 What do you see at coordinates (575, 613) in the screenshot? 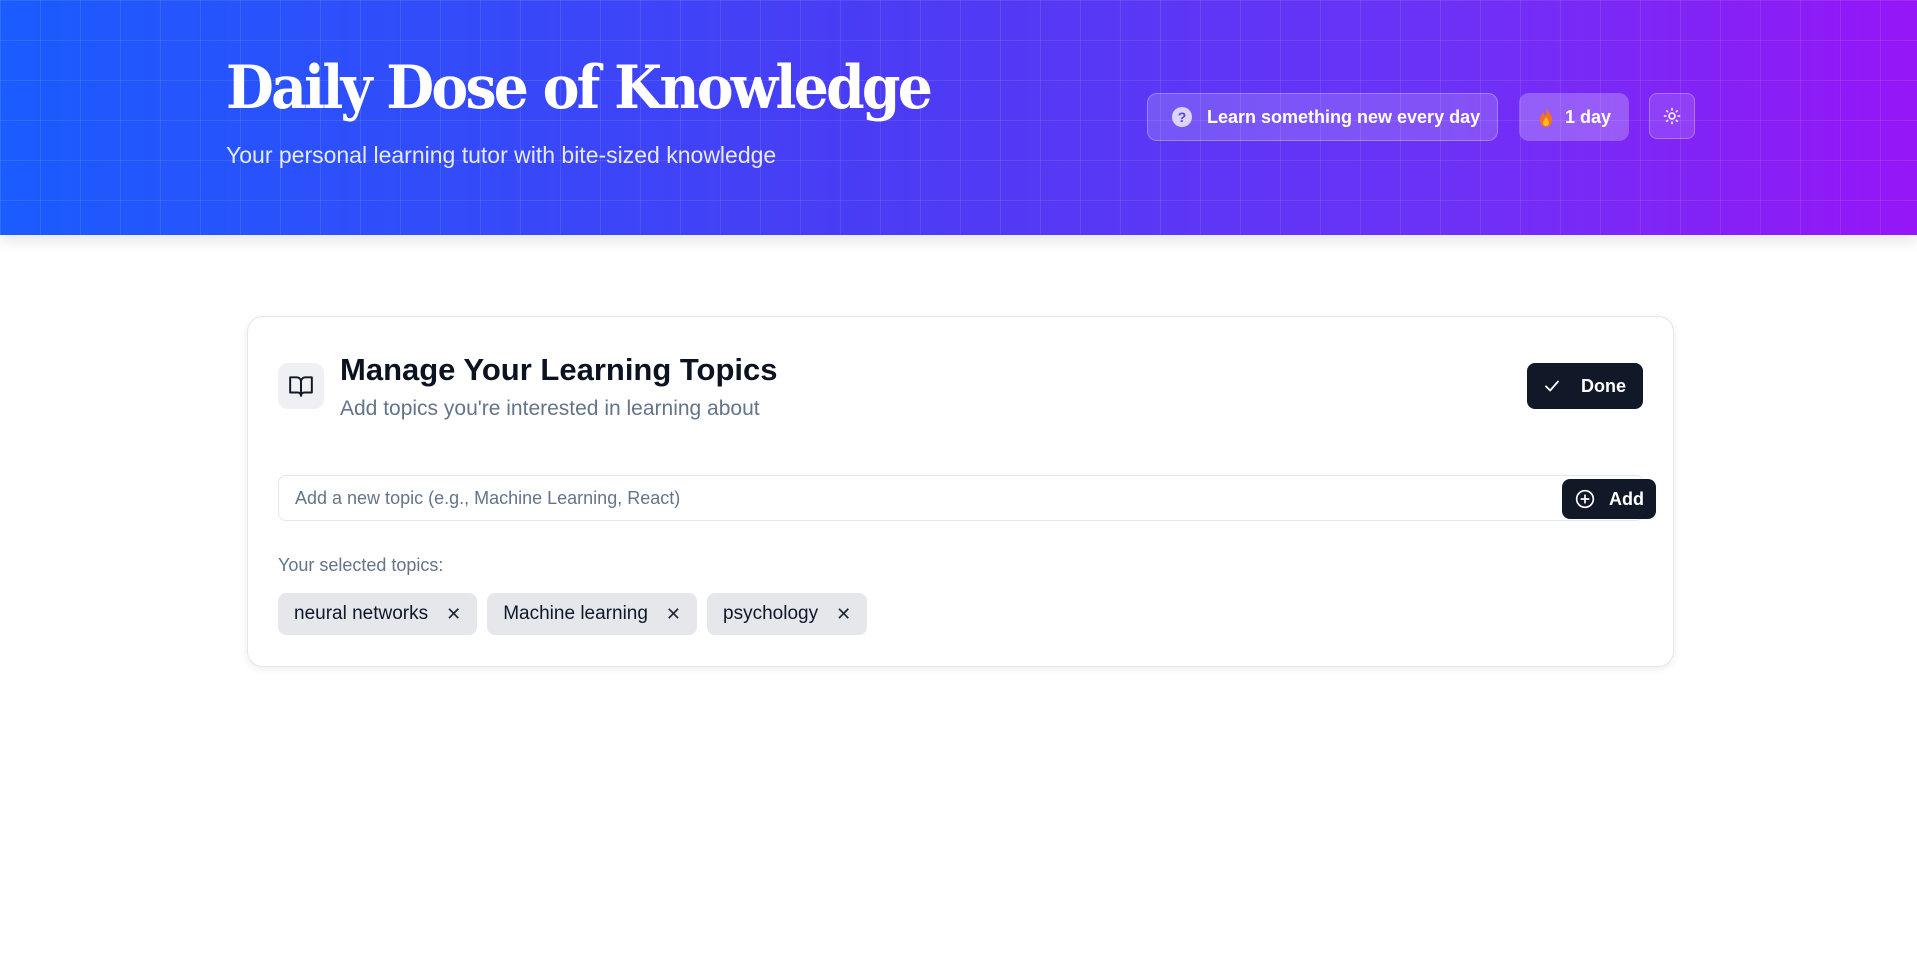
I see `topic-chip-label: Machine learning` at bounding box center [575, 613].